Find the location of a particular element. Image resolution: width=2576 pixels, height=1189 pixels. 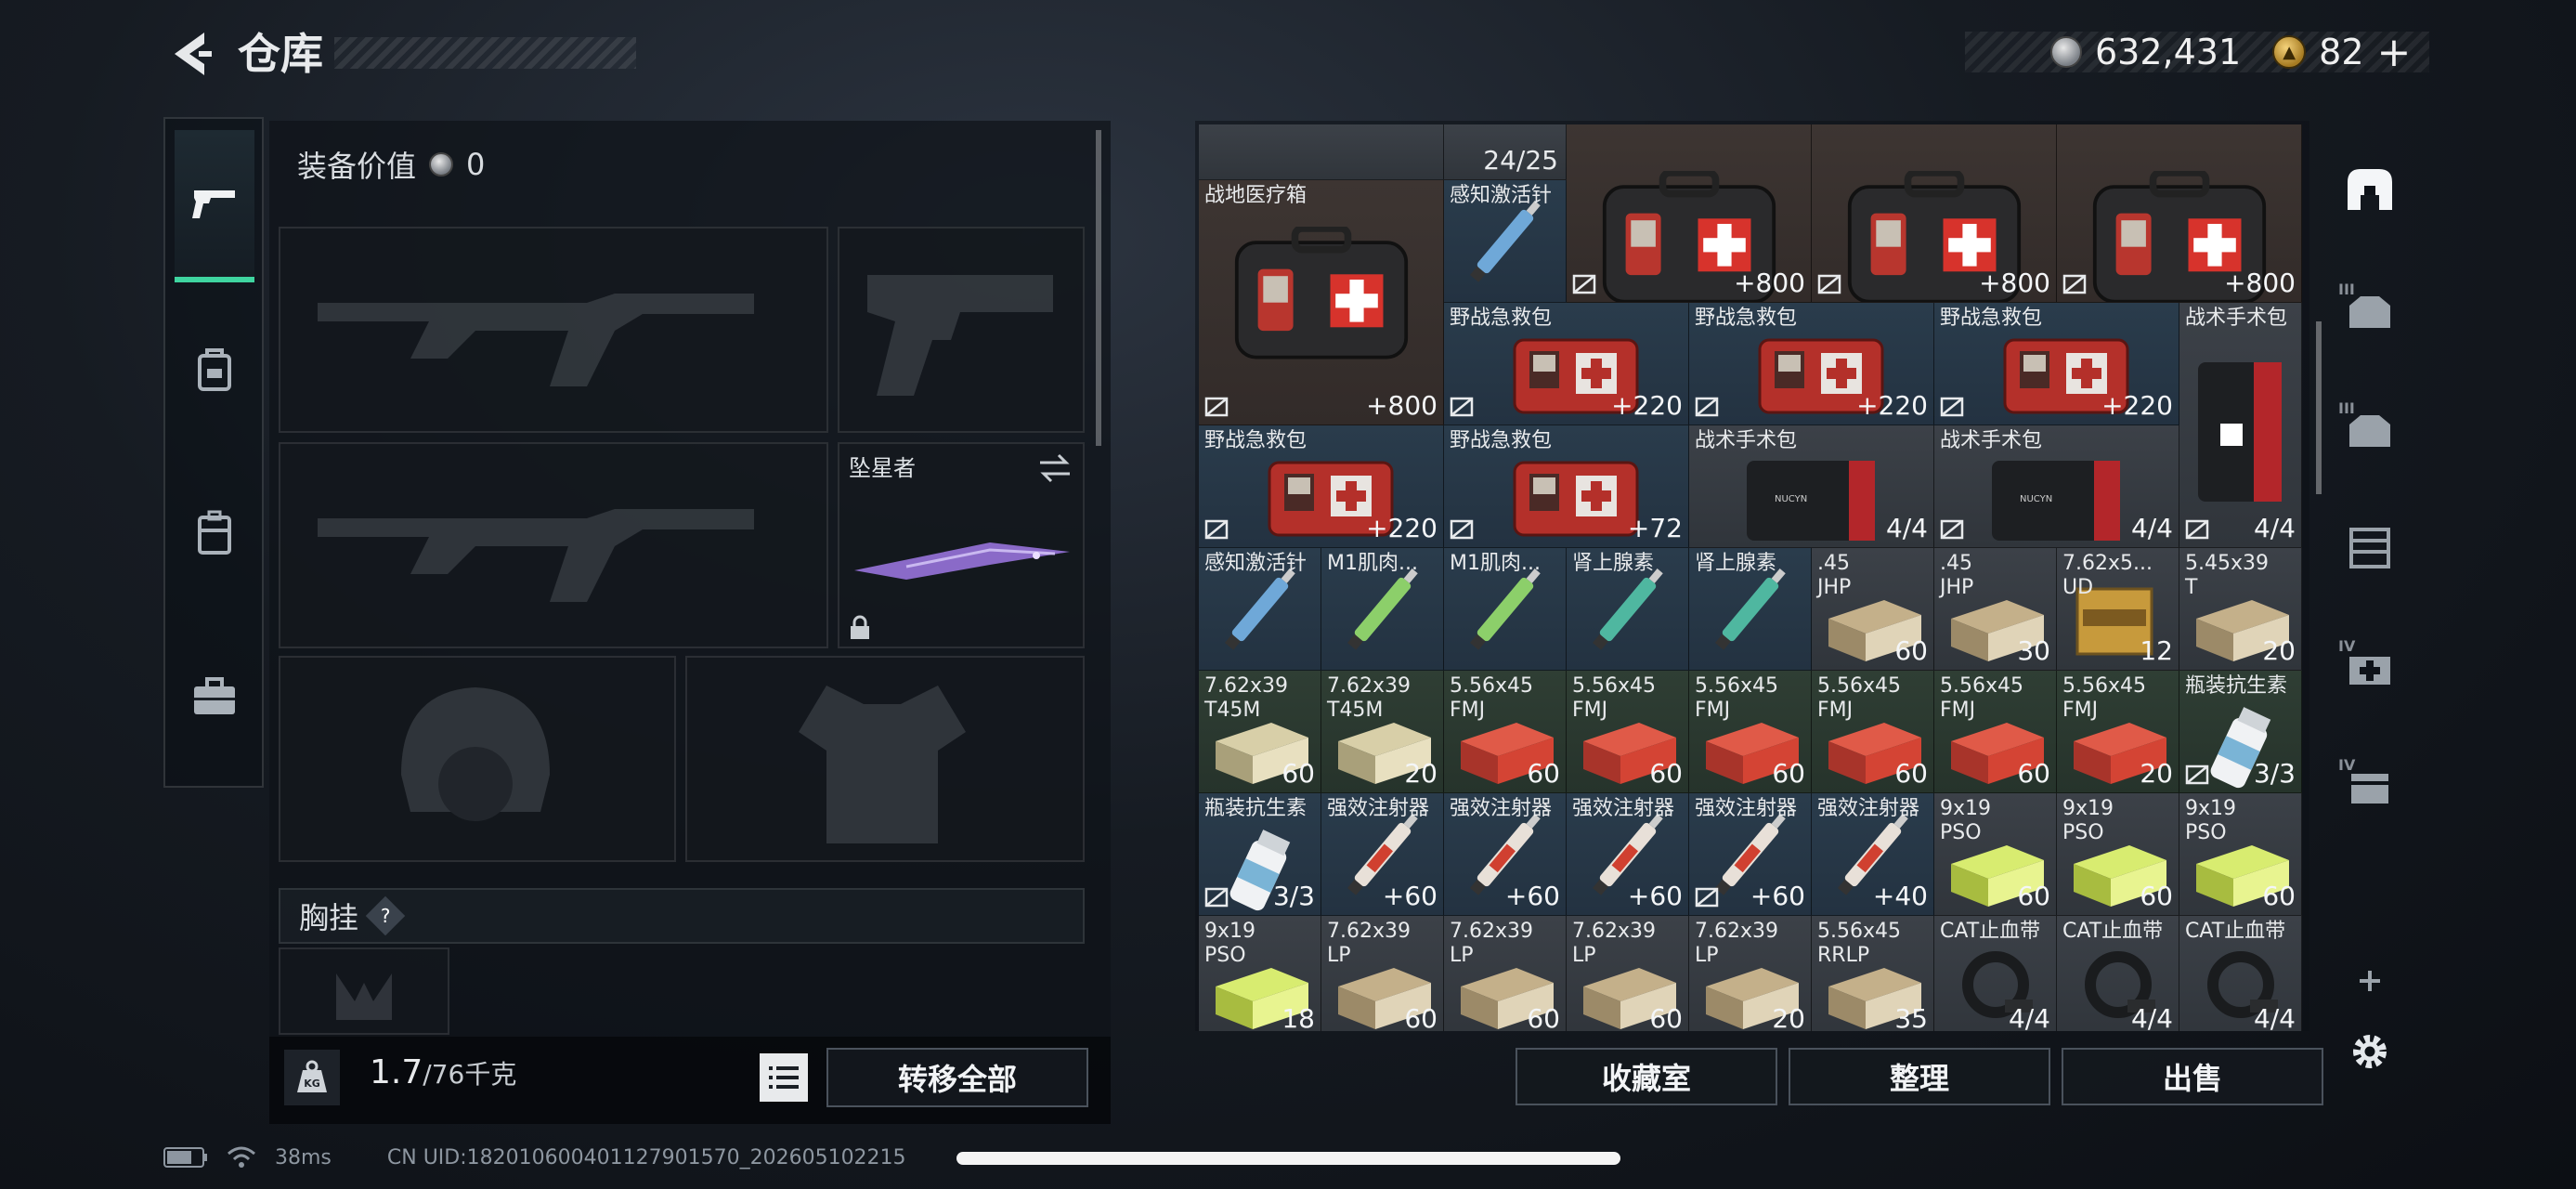

inventory-item: 7.62x39 T45M 60 is located at coordinates (1260, 732).